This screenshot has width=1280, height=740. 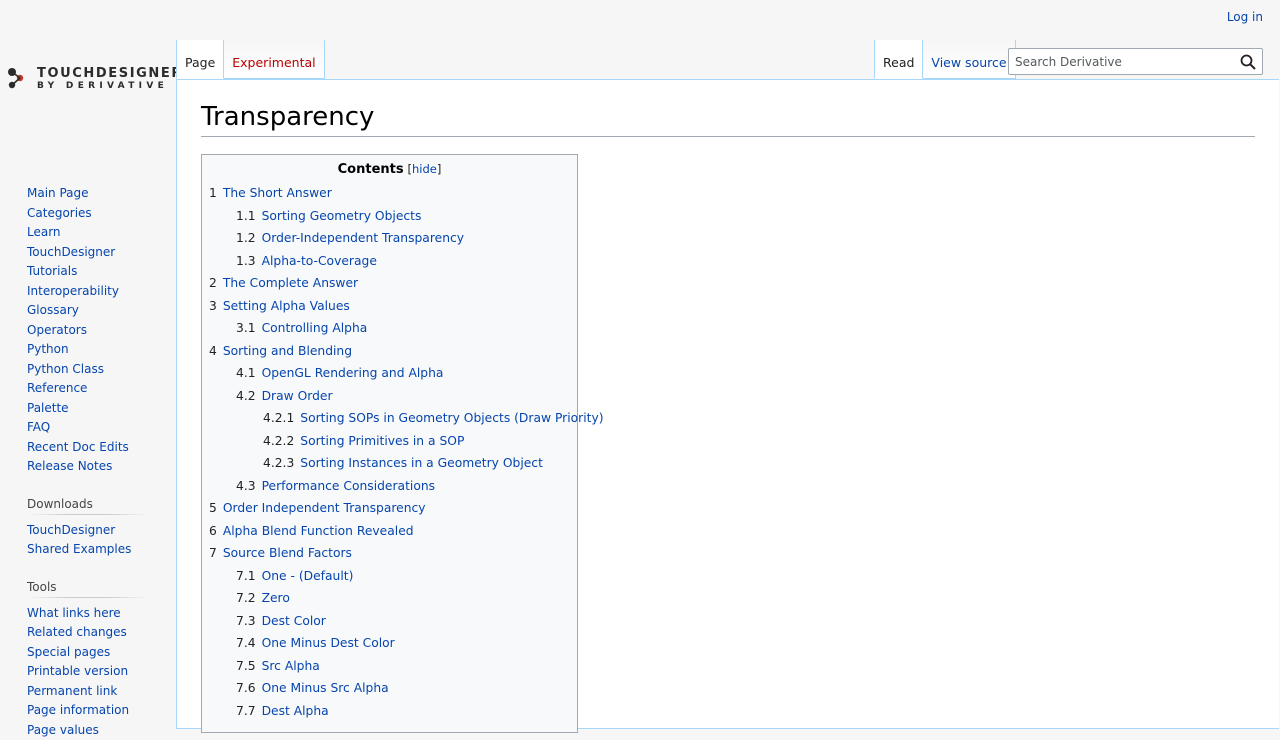 I want to click on toc-number: 1.1, so click(x=246, y=216).